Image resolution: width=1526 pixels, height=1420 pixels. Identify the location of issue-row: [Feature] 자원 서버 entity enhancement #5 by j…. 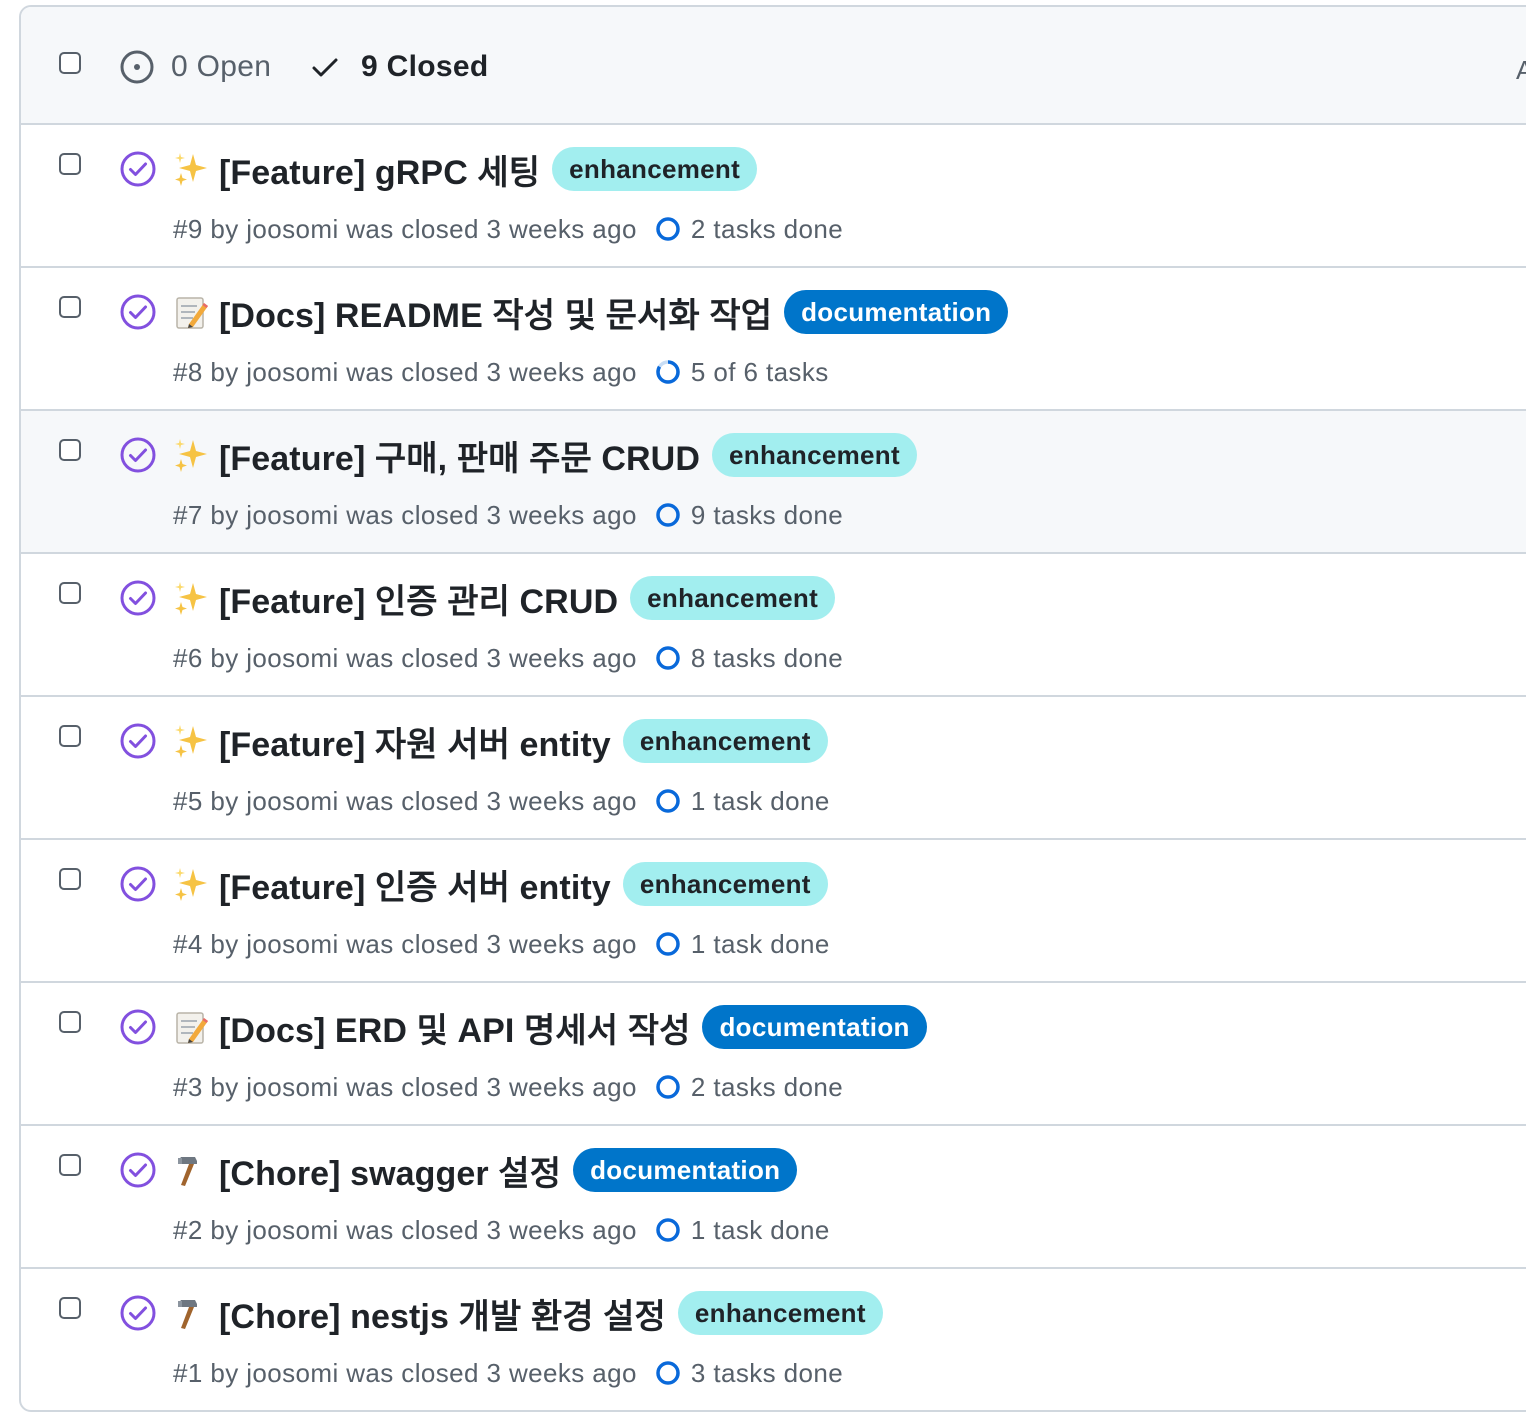
(773, 768).